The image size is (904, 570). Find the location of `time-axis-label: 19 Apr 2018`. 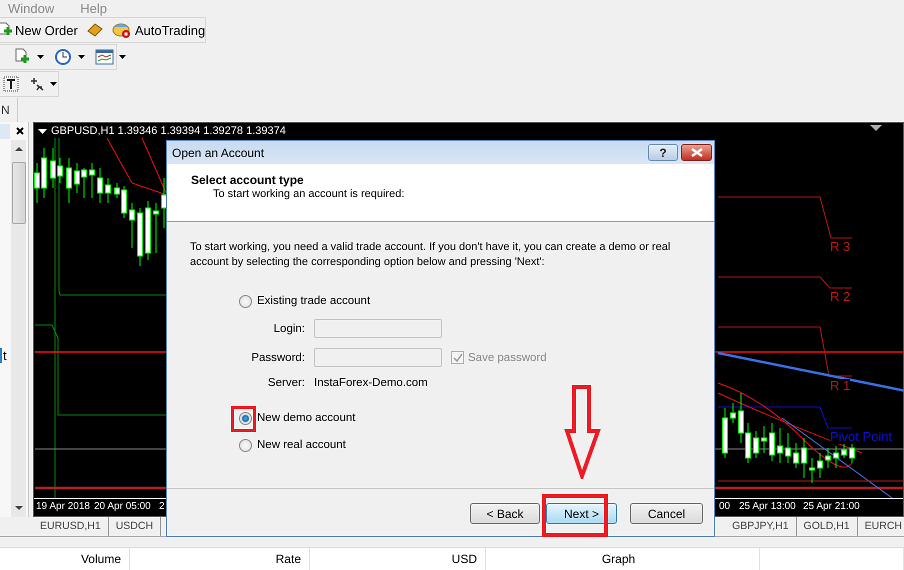

time-axis-label: 19 Apr 2018 is located at coordinates (63, 506).